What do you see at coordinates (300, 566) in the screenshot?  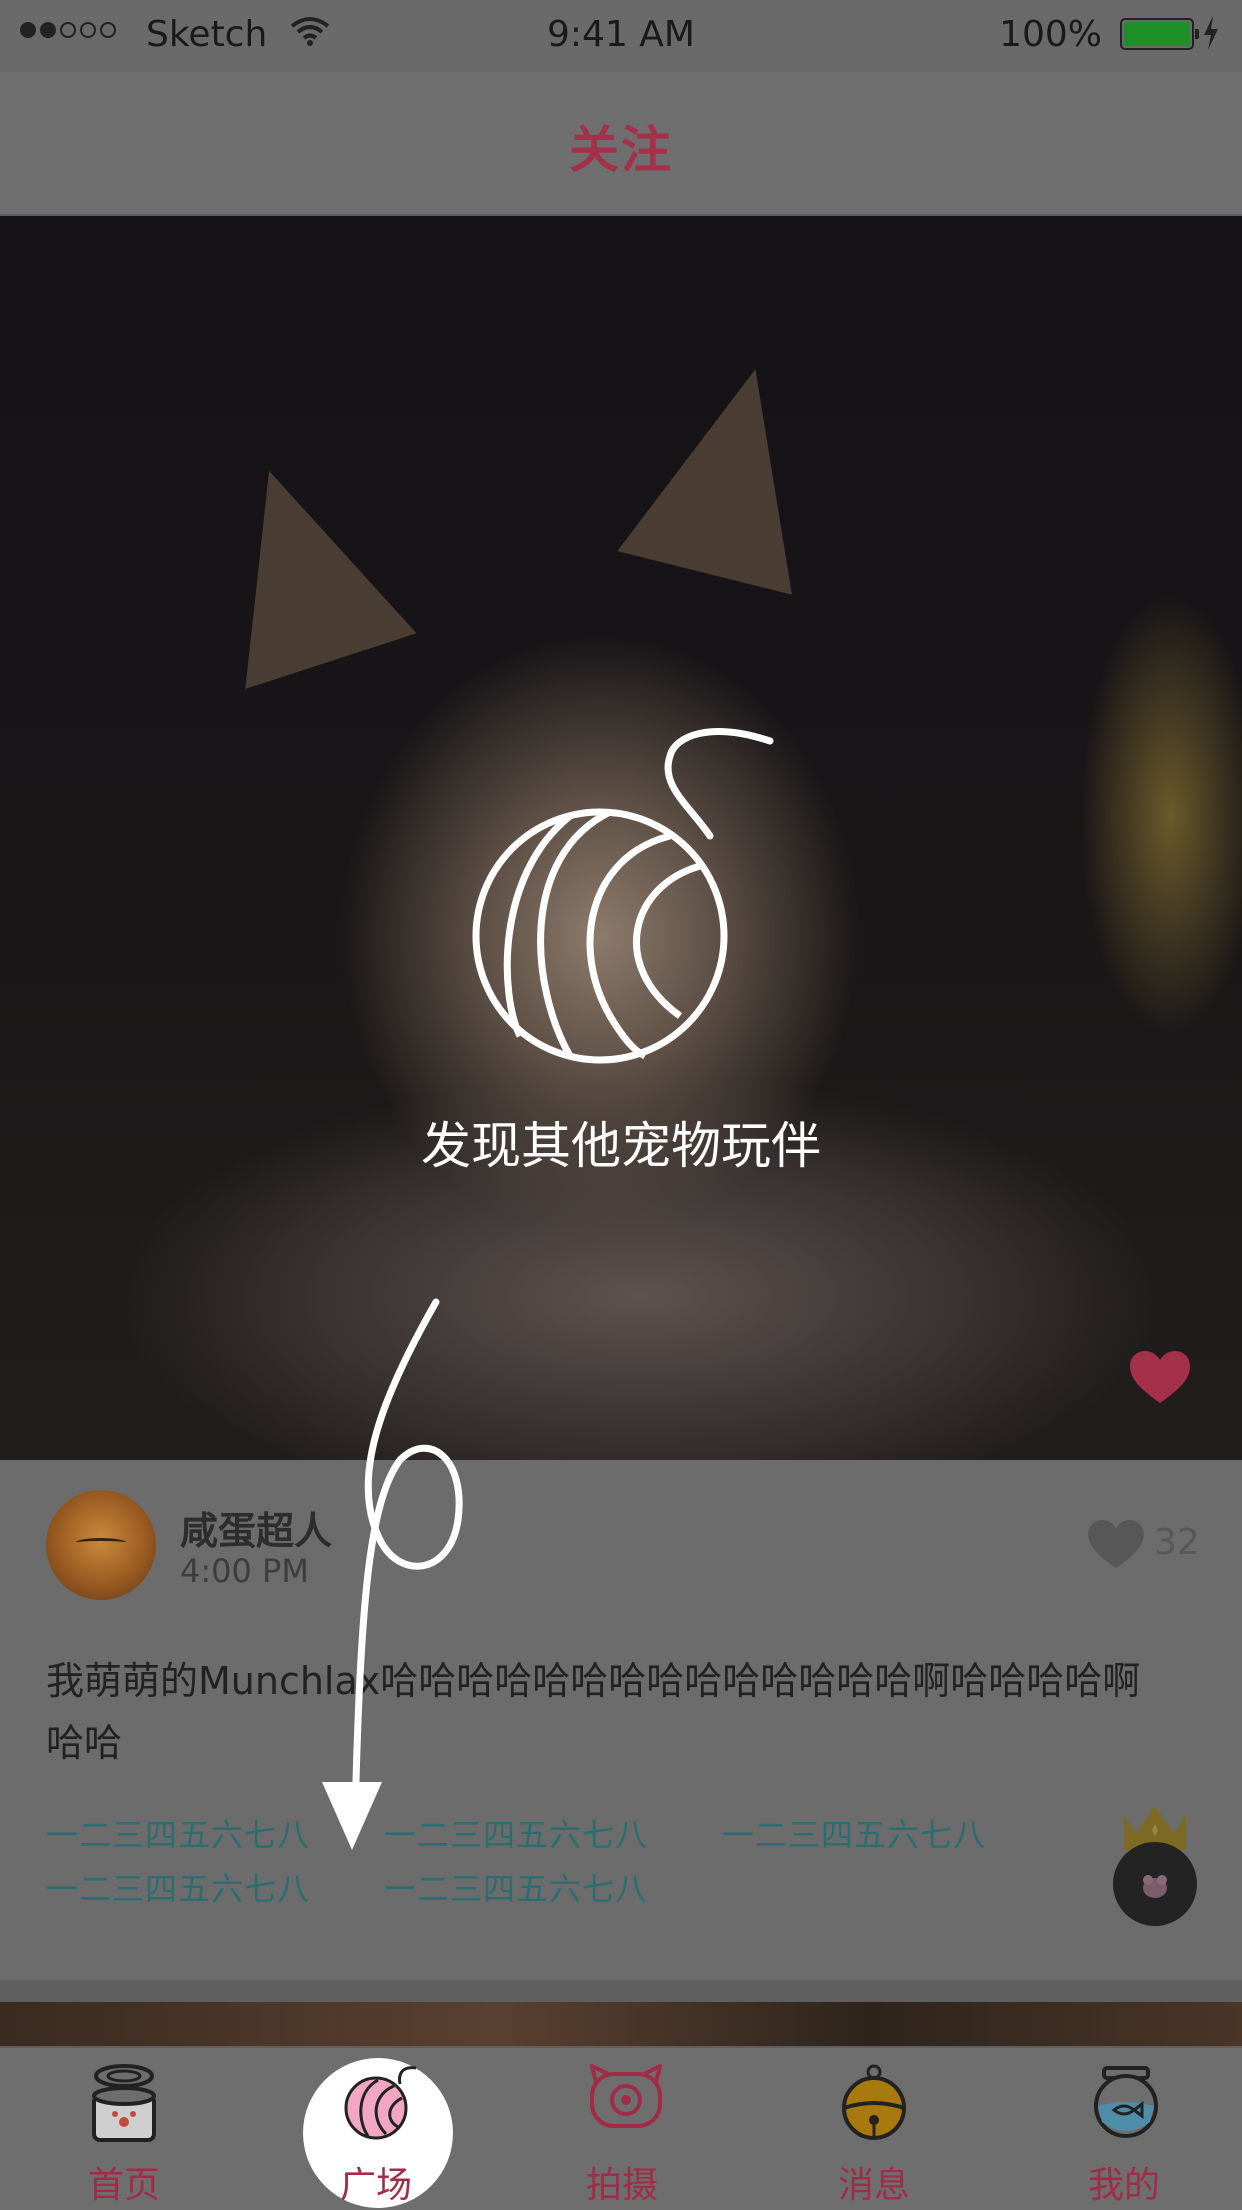 I see `cat-ear-left` at bounding box center [300, 566].